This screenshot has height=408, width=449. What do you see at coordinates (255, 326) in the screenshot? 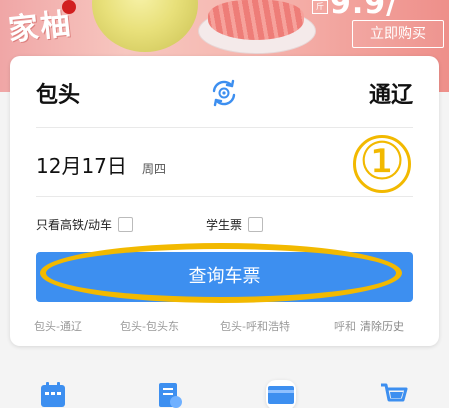
I see `history-item: 包头-呼和浩特` at bounding box center [255, 326].